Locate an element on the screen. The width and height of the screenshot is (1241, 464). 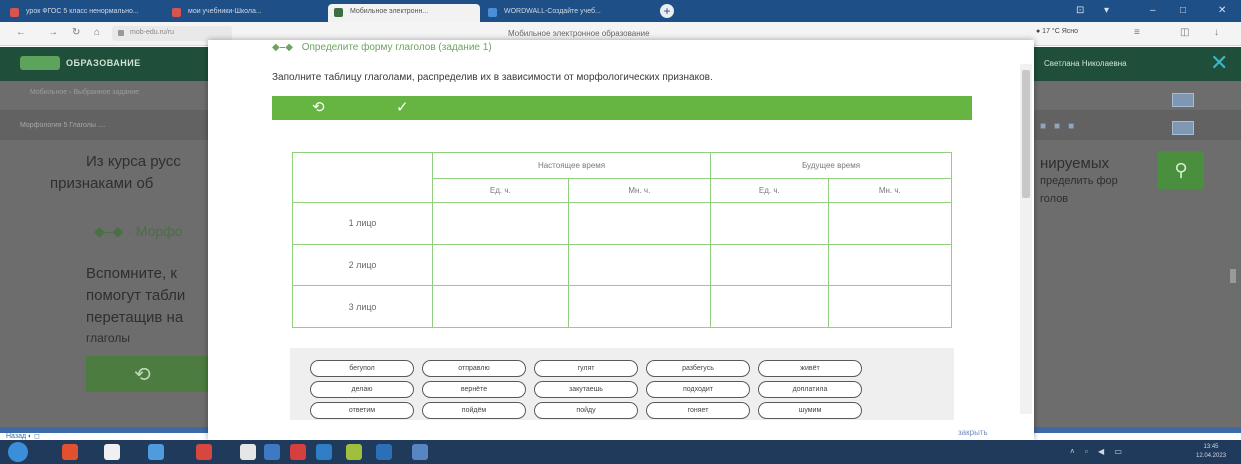
tab-list-icon: ▾ is located at coordinates (1106, 10).